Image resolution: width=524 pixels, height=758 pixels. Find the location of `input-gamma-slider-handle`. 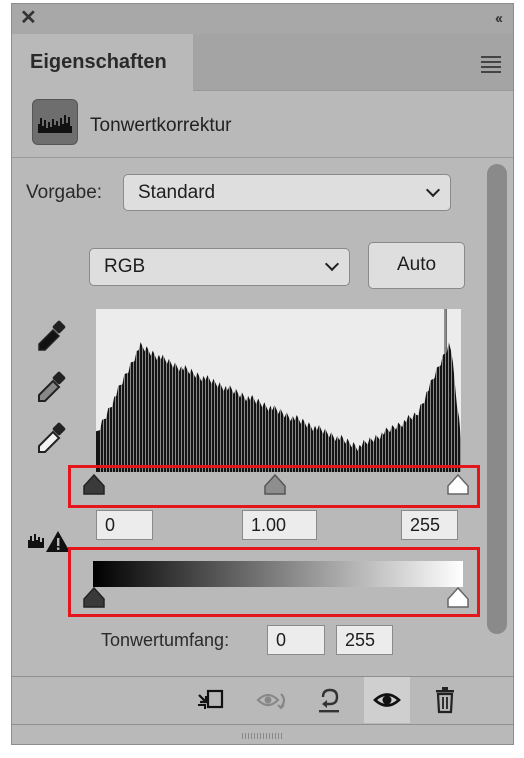

input-gamma-slider-handle is located at coordinates (275, 484).